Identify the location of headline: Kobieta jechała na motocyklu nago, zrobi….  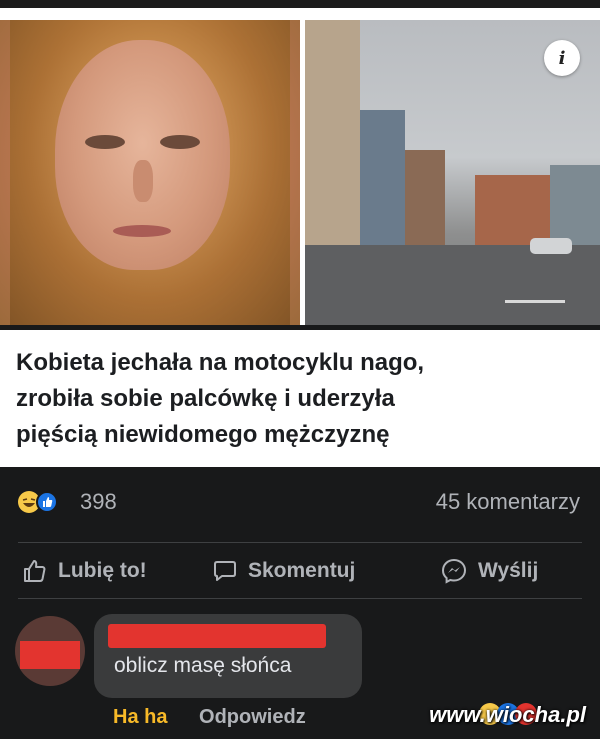
(301, 399).